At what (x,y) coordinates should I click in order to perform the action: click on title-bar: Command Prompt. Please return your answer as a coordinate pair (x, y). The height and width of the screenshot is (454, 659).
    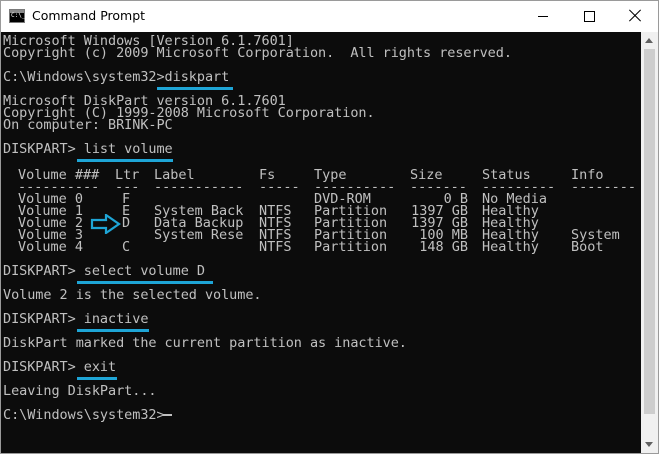
    Looking at the image, I should click on (329, 16).